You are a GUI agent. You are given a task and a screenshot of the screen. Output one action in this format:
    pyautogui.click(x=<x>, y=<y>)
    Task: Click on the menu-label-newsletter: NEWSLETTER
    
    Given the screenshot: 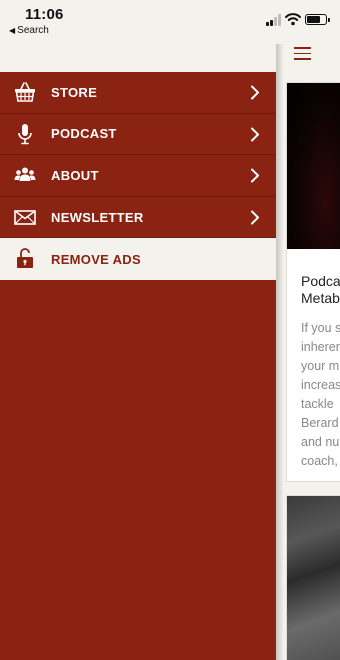 What is the action you would take?
    pyautogui.click(x=97, y=217)
    